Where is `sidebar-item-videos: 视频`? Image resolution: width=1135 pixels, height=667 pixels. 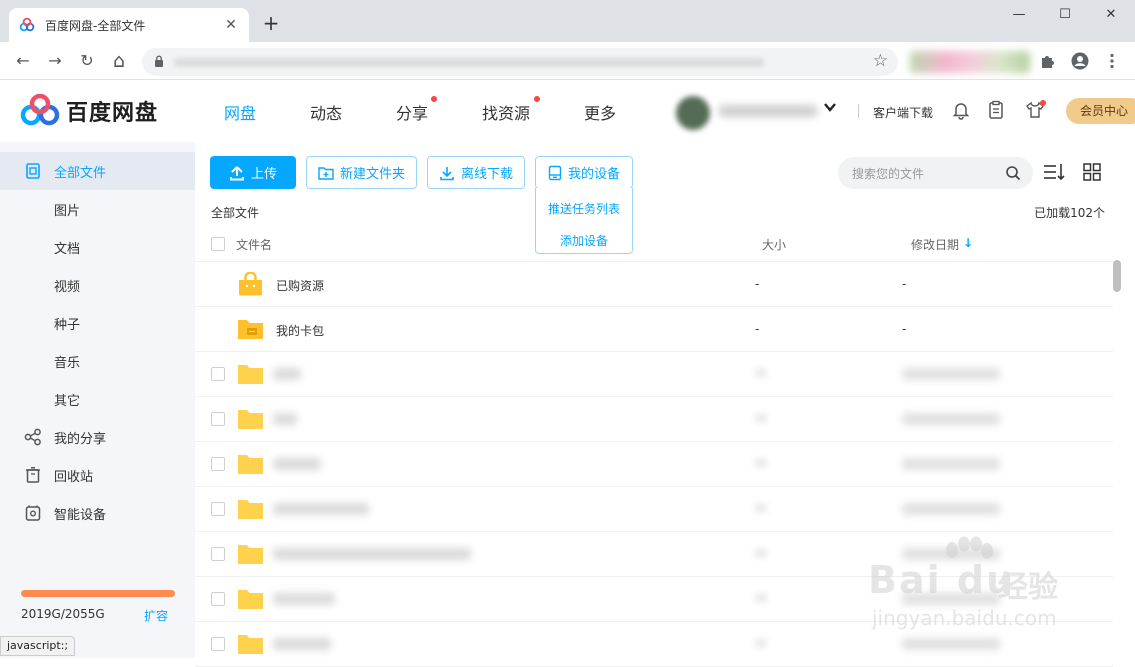
sidebar-item-videos: 视频 is located at coordinates (97, 285).